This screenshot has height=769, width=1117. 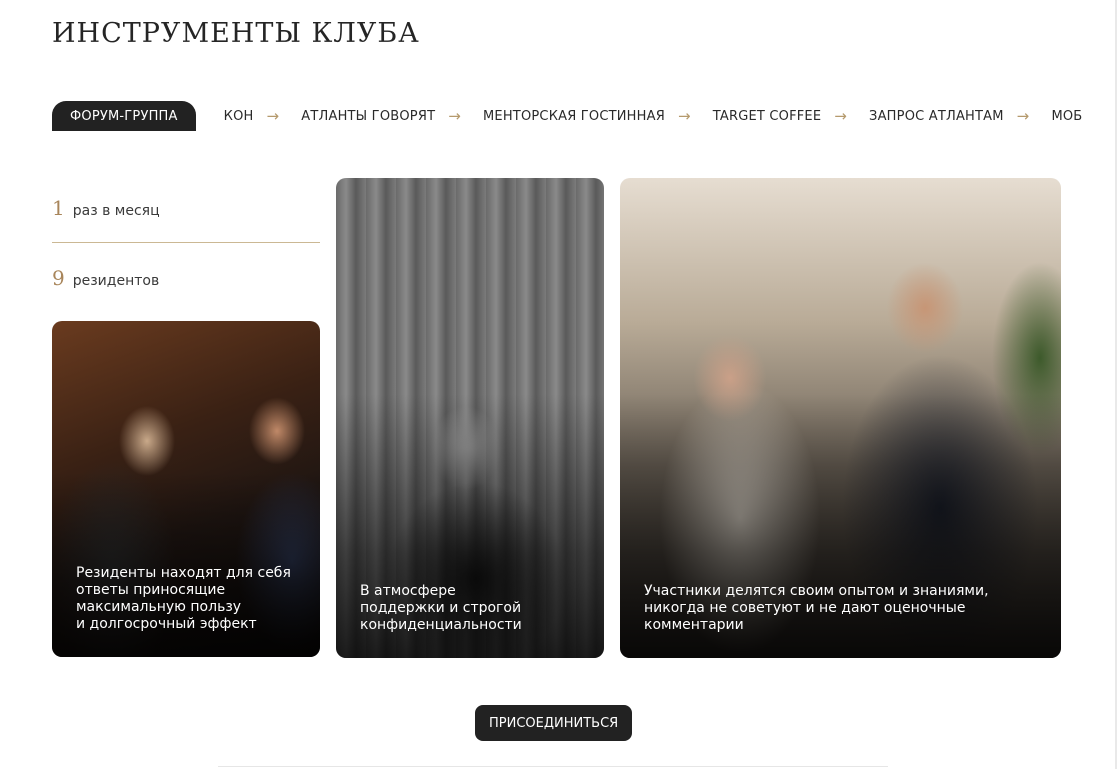 What do you see at coordinates (116, 211) in the screenshot?
I see `stat-label: раз в месяц` at bounding box center [116, 211].